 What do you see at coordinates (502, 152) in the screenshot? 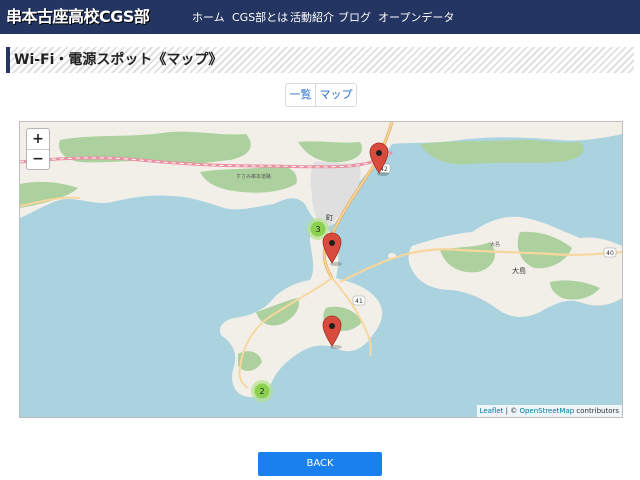
I see `forest` at bounding box center [502, 152].